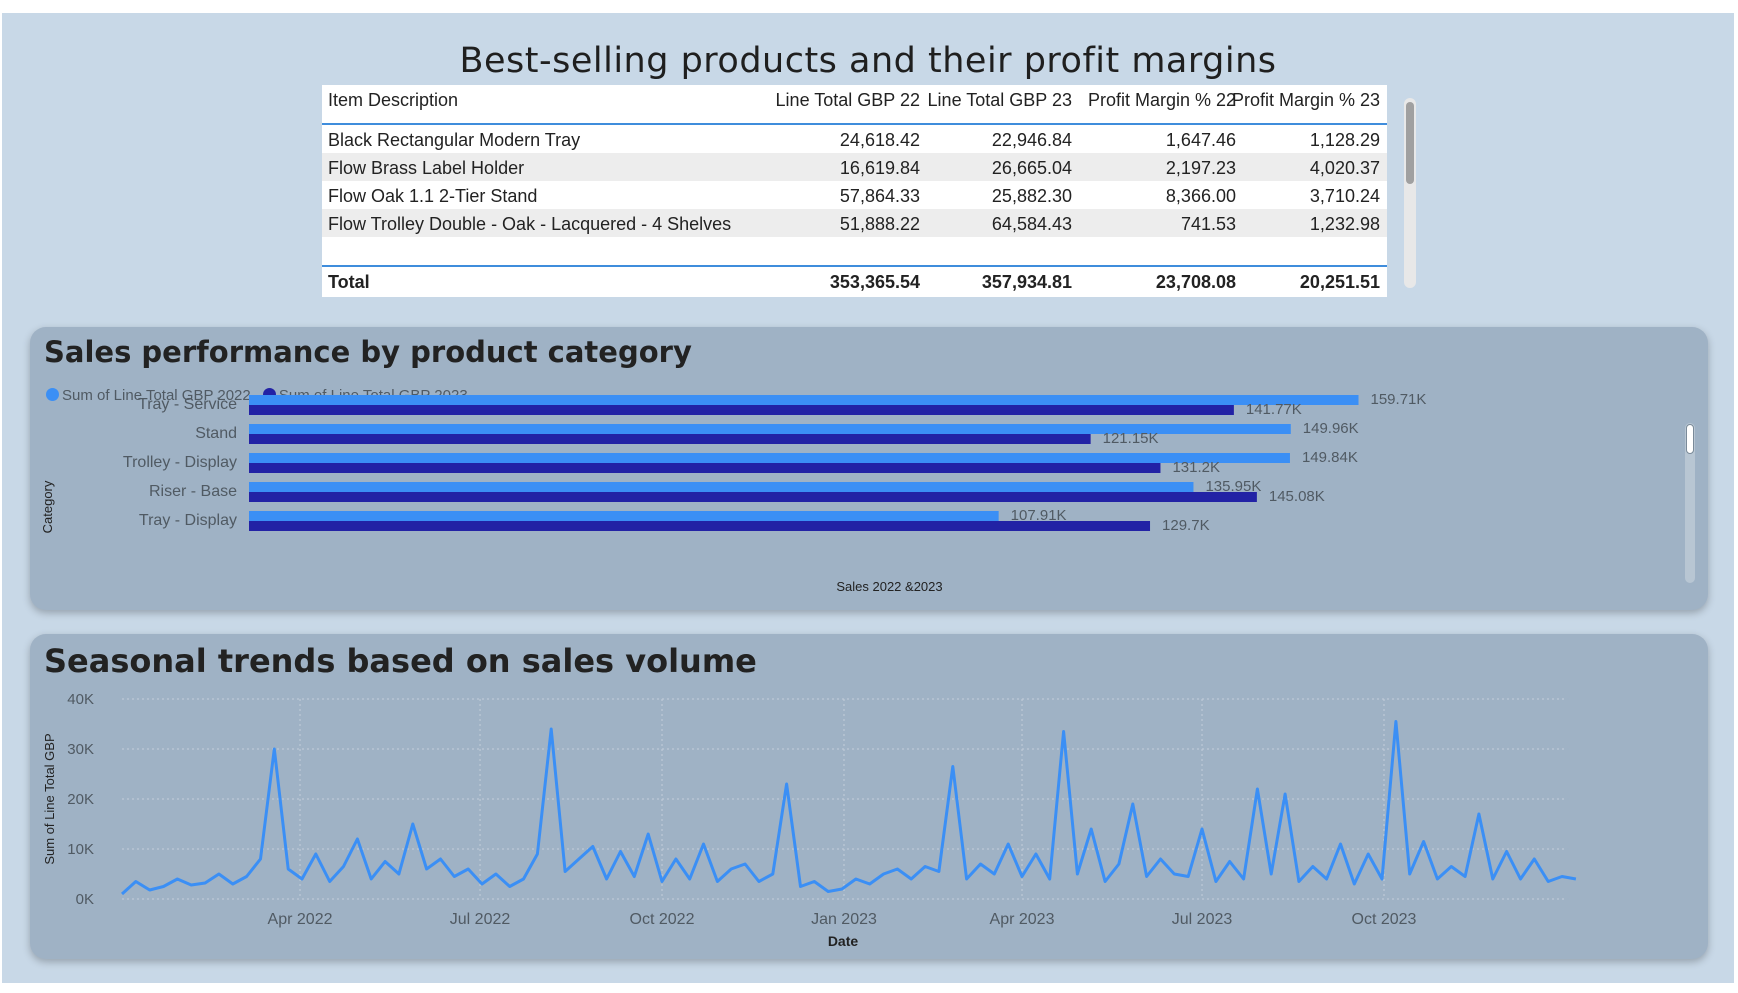  Describe the element at coordinates (1195, 282) in the screenshot. I see `total-profit-margin-22: 23,708.08` at that location.